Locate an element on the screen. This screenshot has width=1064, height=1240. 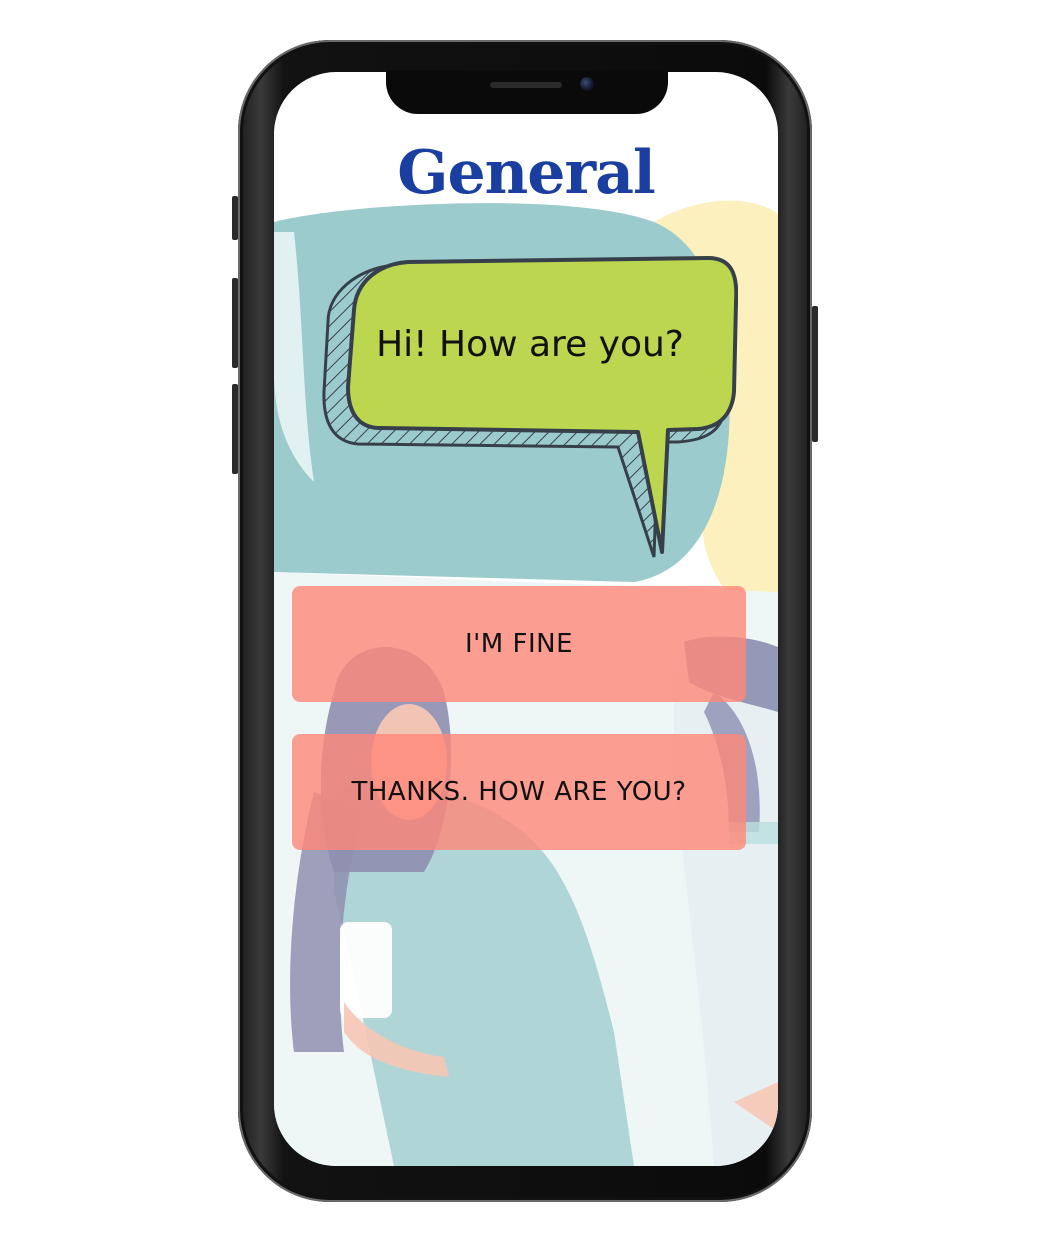
page-title: General is located at coordinates (526, 173).